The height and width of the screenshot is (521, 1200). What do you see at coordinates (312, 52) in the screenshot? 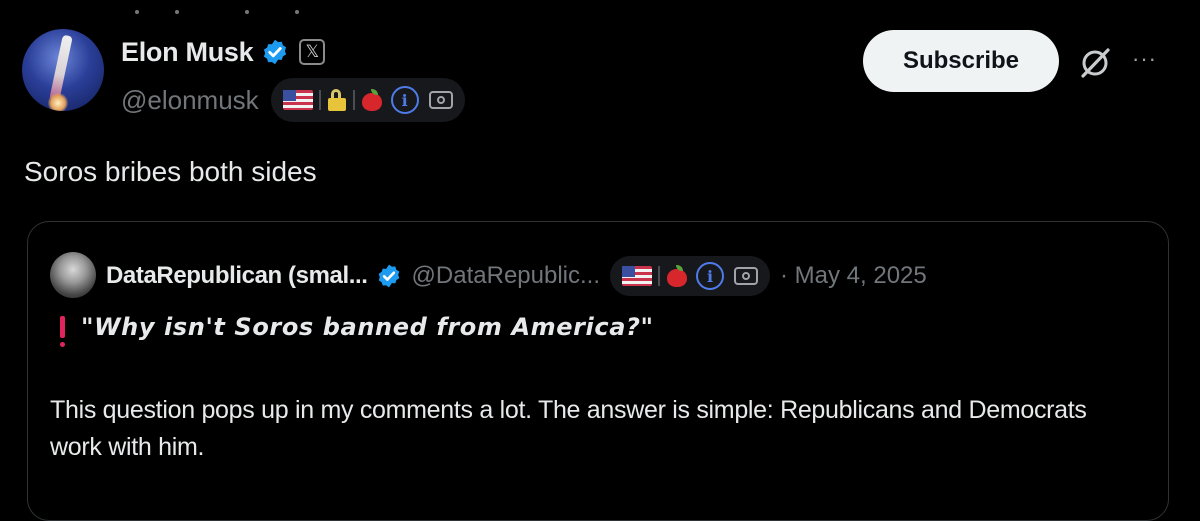
I see `x-affiliation-icon: 𝕏` at bounding box center [312, 52].